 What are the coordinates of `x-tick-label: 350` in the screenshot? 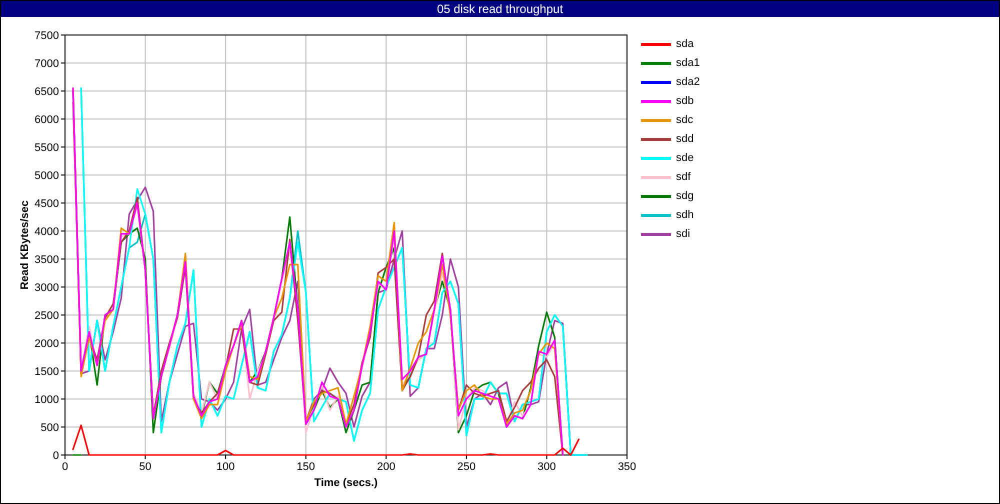 It's located at (627, 467).